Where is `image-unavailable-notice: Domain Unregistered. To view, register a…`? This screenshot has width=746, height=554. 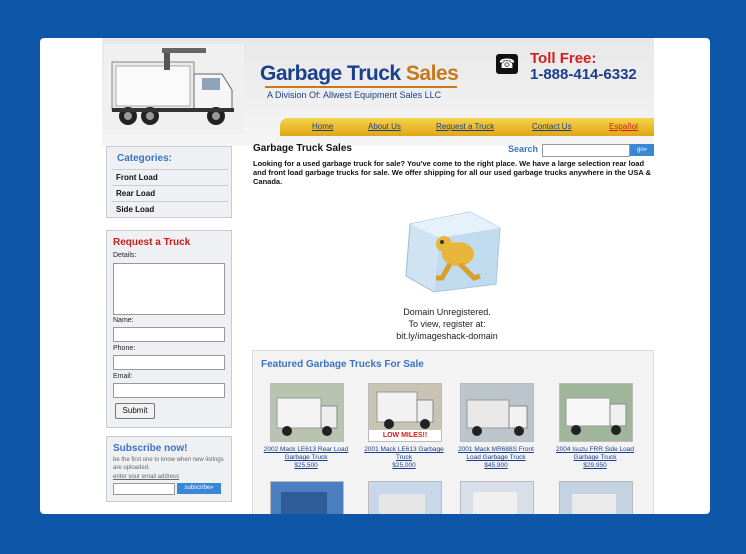
image-unavailable-notice: Domain Unregistered. To view, register a… is located at coordinates (447, 324).